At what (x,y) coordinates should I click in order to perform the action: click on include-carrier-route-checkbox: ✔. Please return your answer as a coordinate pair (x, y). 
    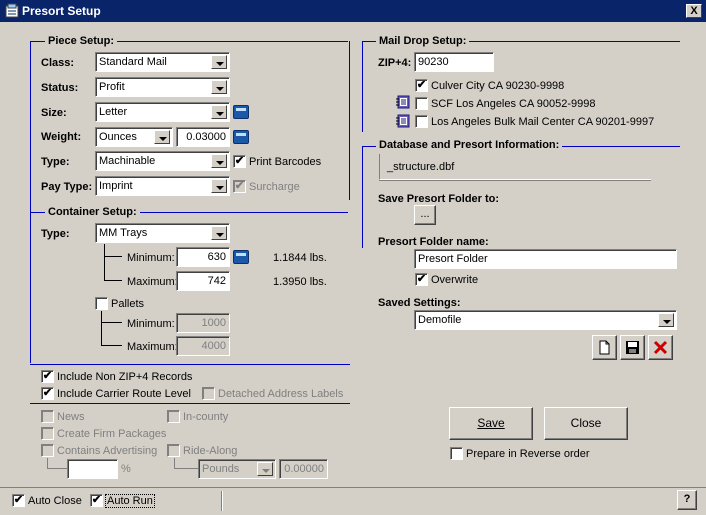
    Looking at the image, I should click on (47, 393).